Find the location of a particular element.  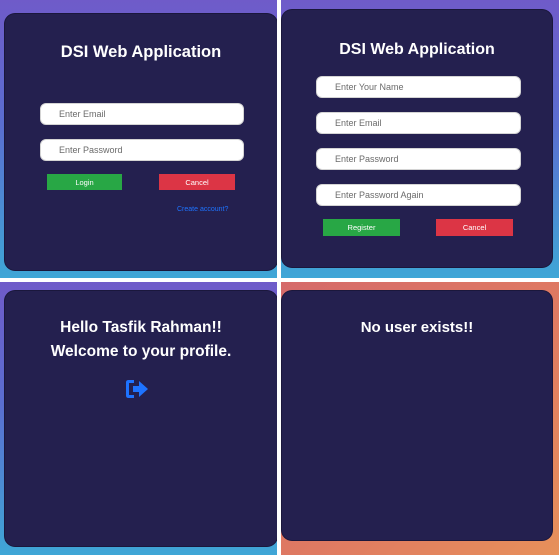

register-app-title: DSI Web Application is located at coordinates (417, 49).